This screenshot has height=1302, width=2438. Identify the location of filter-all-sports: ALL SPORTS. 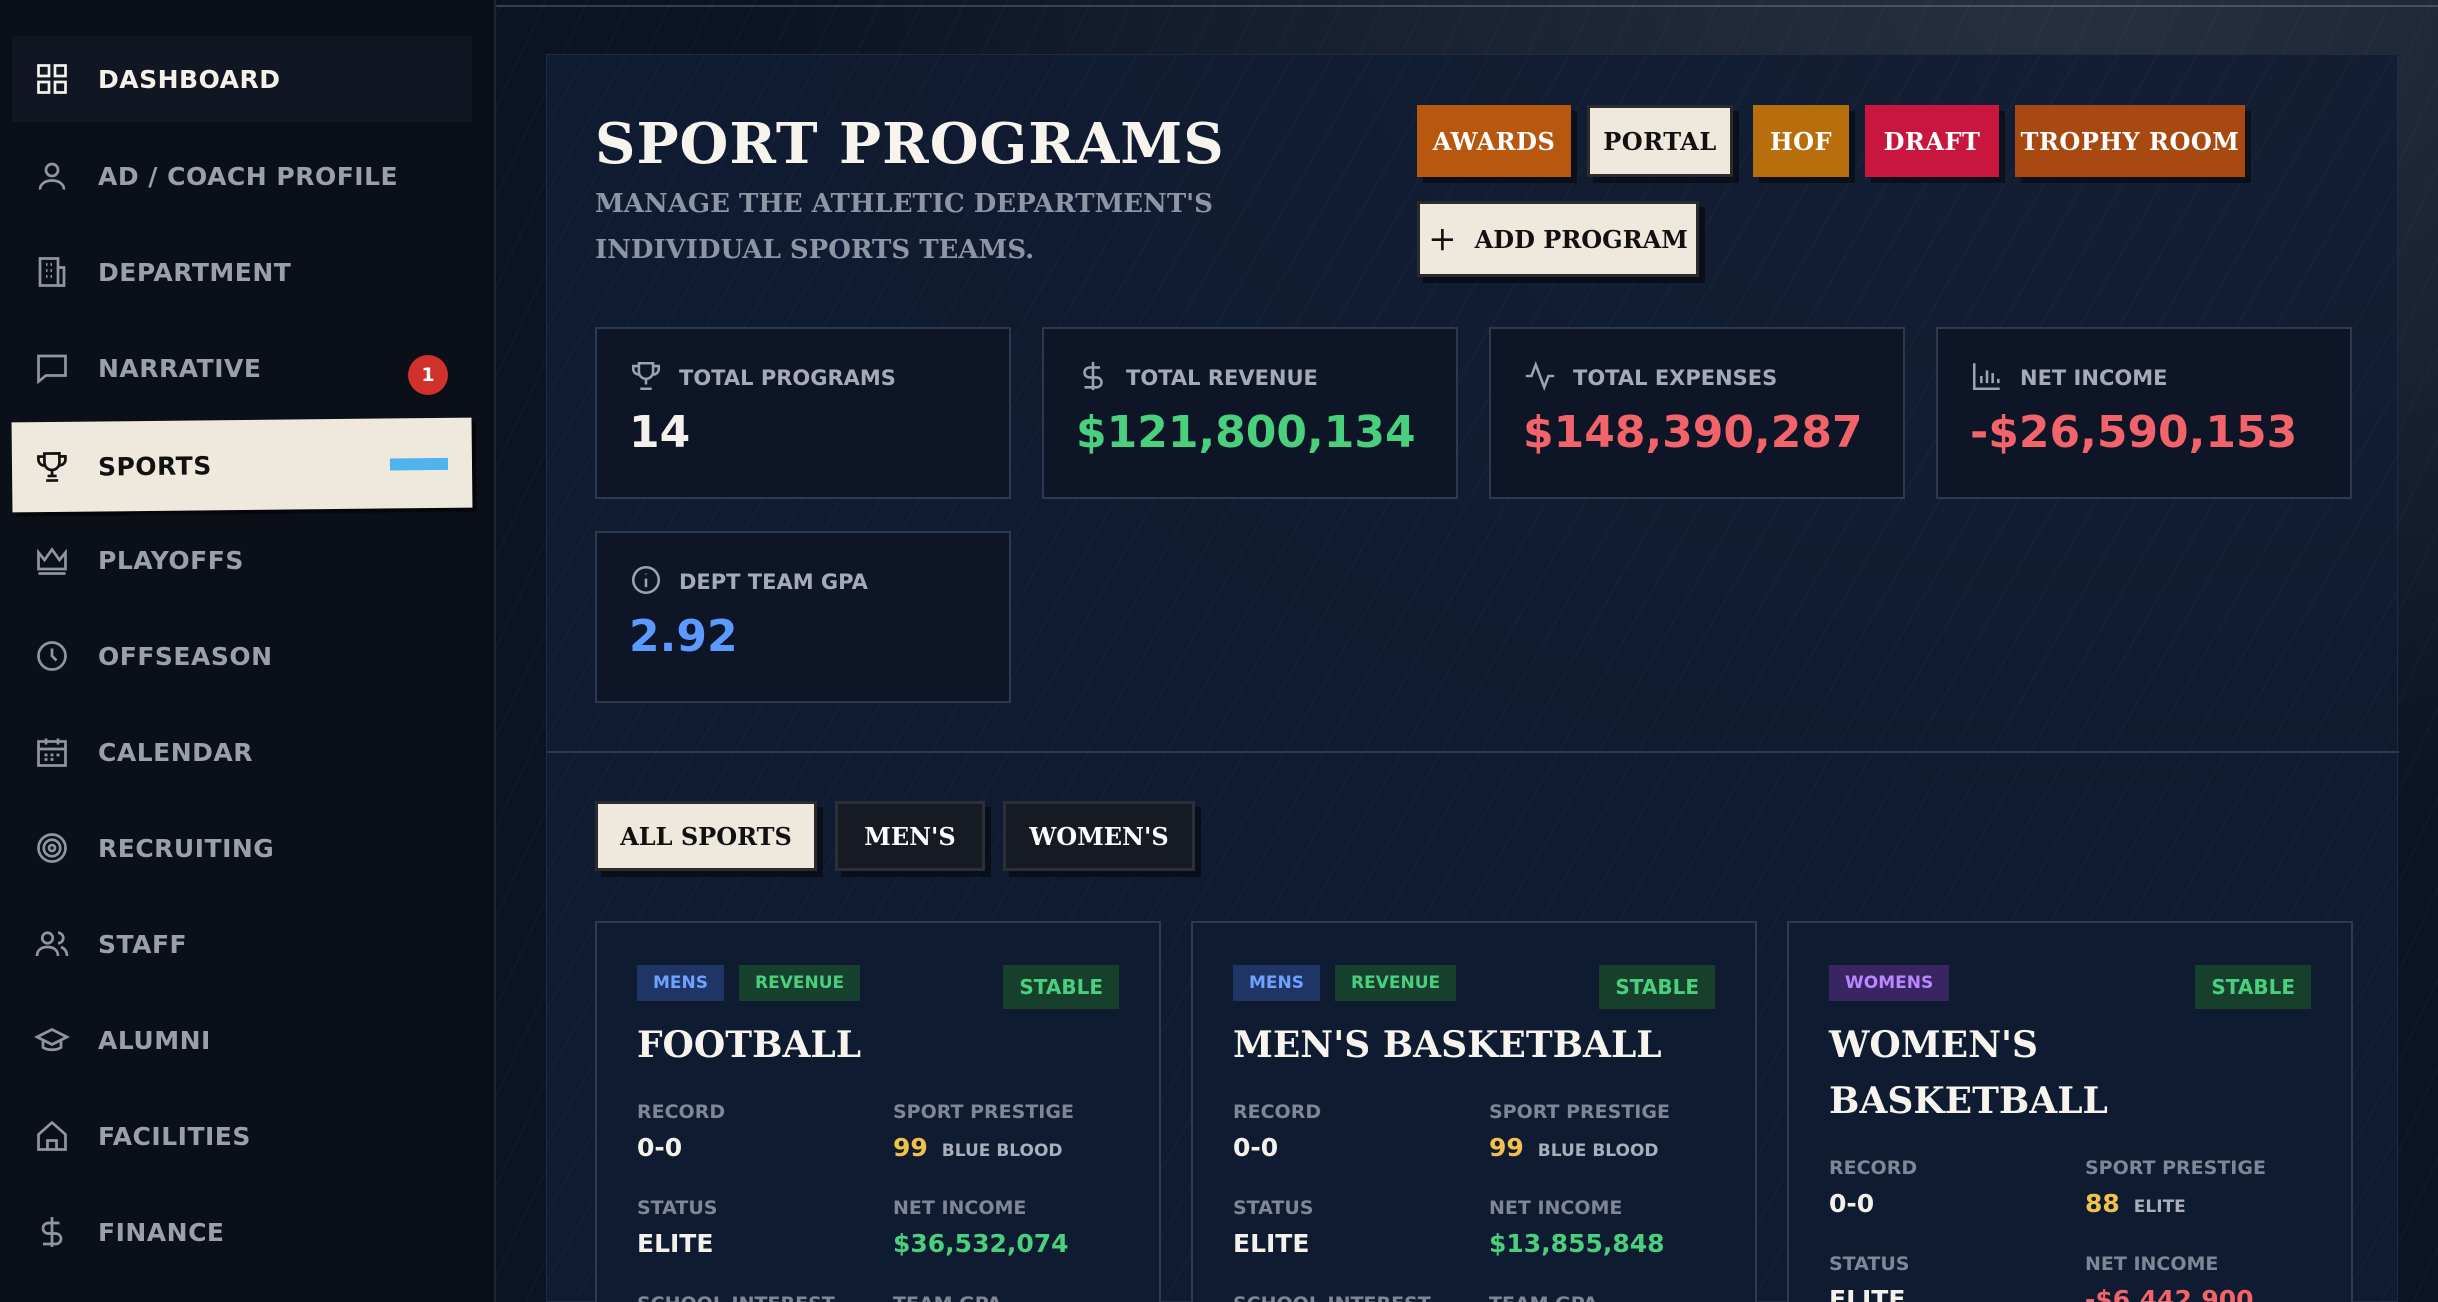
(706, 836).